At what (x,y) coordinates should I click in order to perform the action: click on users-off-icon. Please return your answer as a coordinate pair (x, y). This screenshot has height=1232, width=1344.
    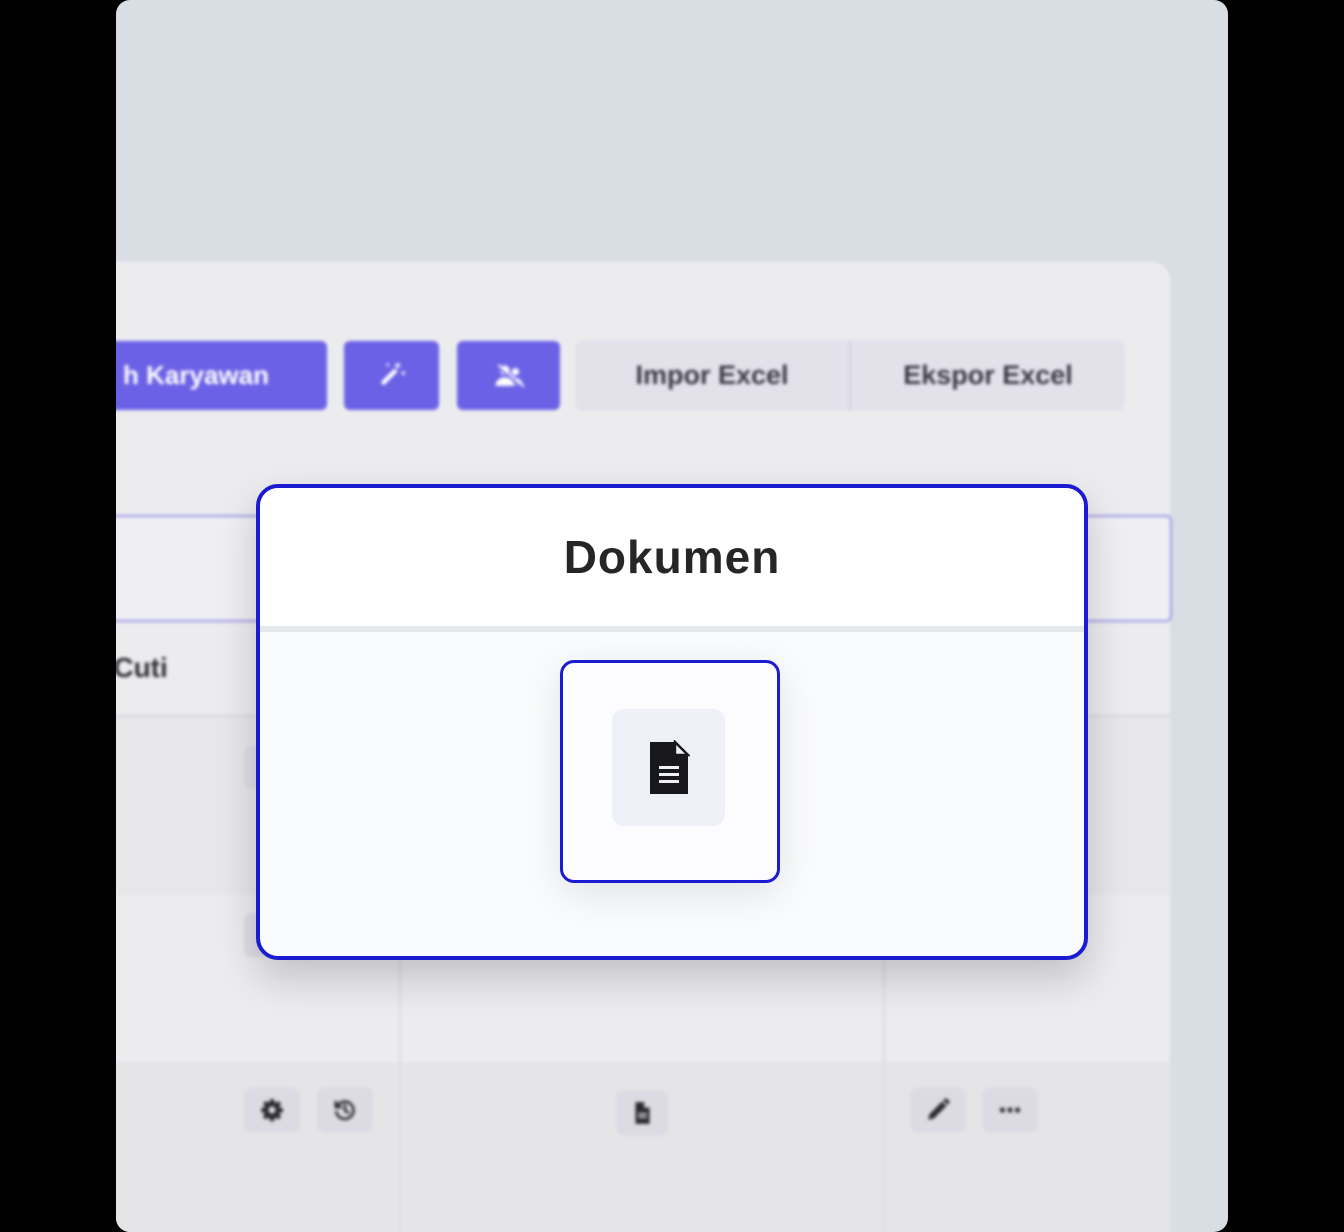
    Looking at the image, I should click on (509, 375).